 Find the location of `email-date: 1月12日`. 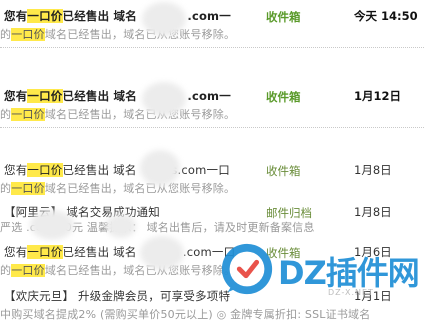

email-date: 1月12日 is located at coordinates (378, 96).